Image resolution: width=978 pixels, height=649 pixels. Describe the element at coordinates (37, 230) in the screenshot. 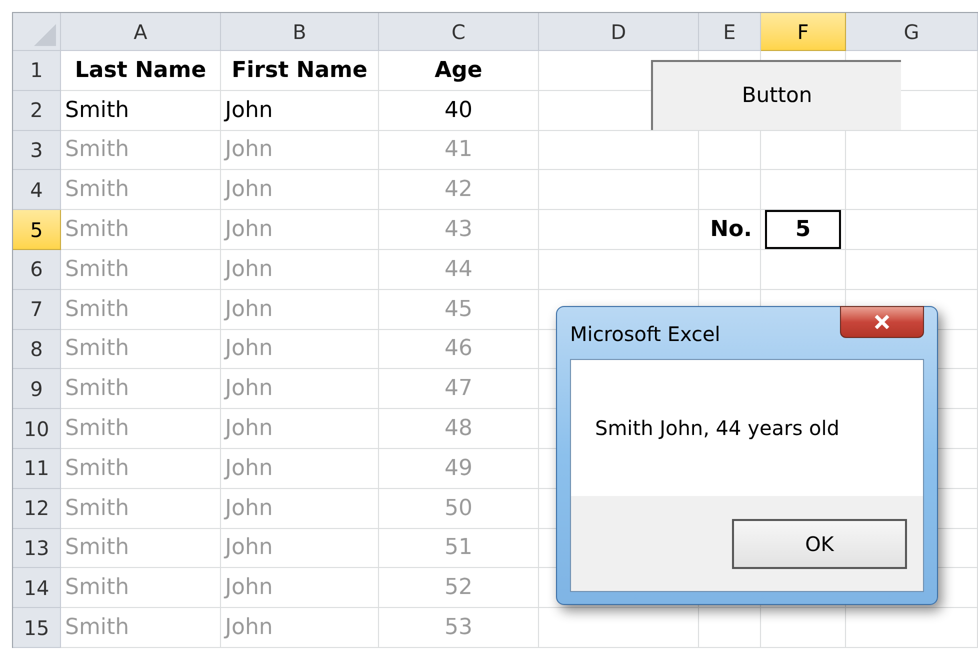

I see `row-header: 5` at that location.